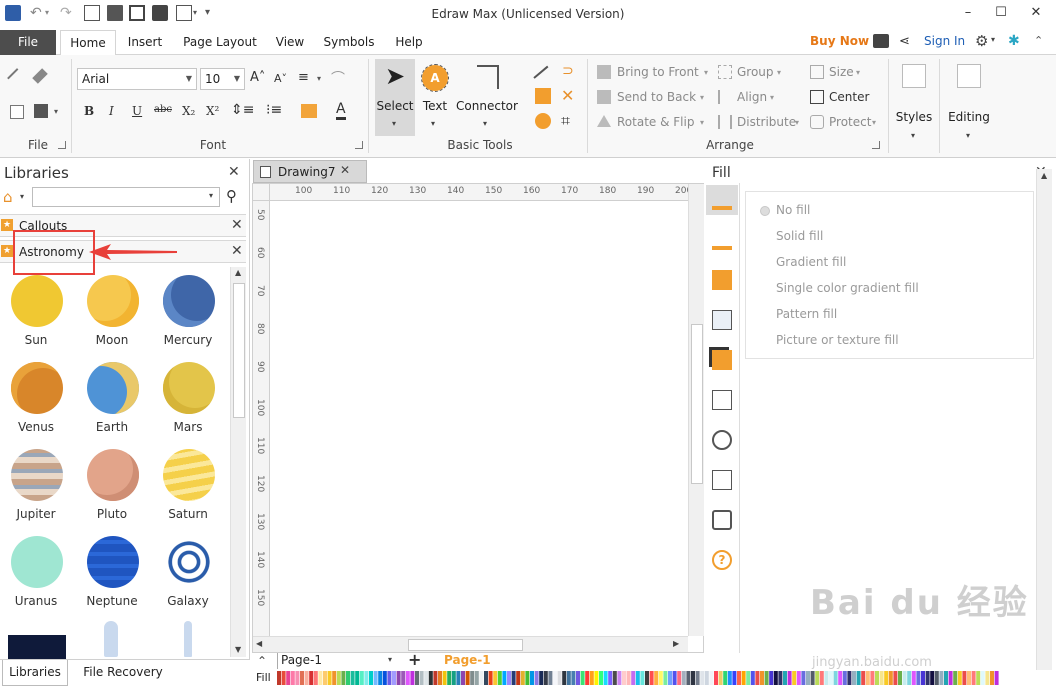  I want to click on tab-view: View, so click(290, 42).